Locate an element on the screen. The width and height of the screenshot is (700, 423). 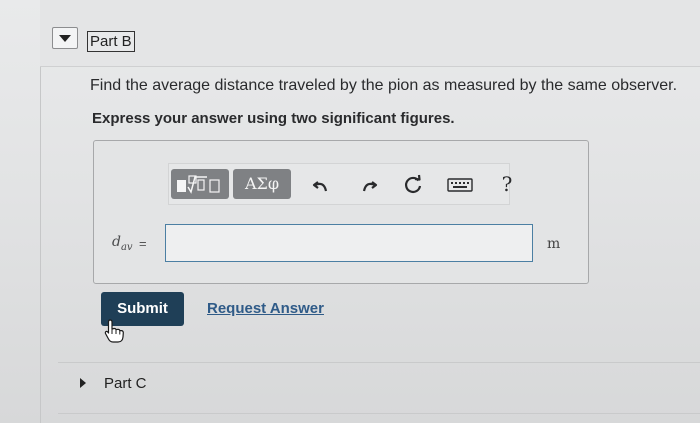
redo-icon is located at coordinates (368, 184).